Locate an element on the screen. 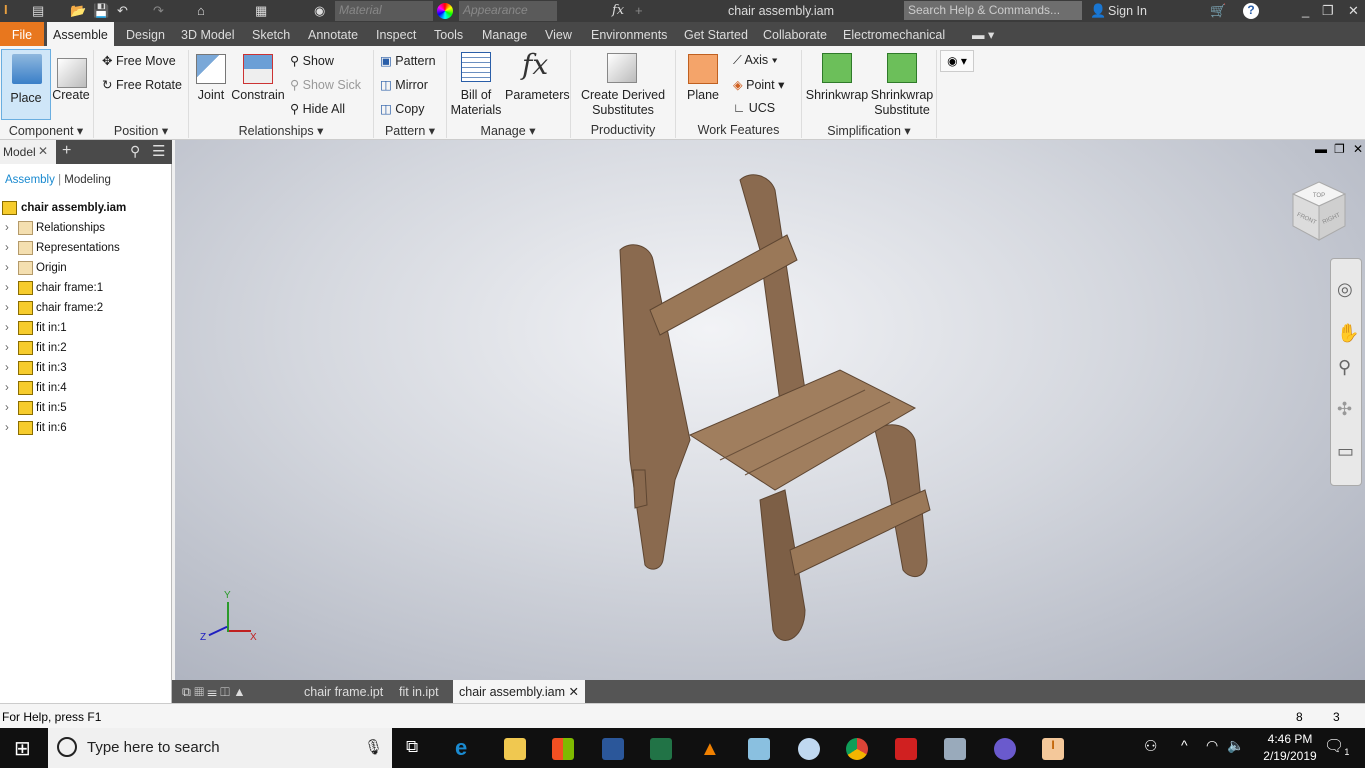 This screenshot has width=1365, height=768. axis-button: ⟋ Axis ▾ is located at coordinates (755, 60).